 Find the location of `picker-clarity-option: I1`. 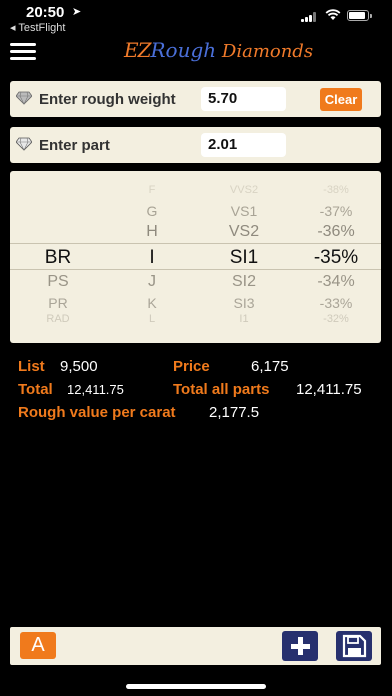

picker-clarity-option: I1 is located at coordinates (244, 319).